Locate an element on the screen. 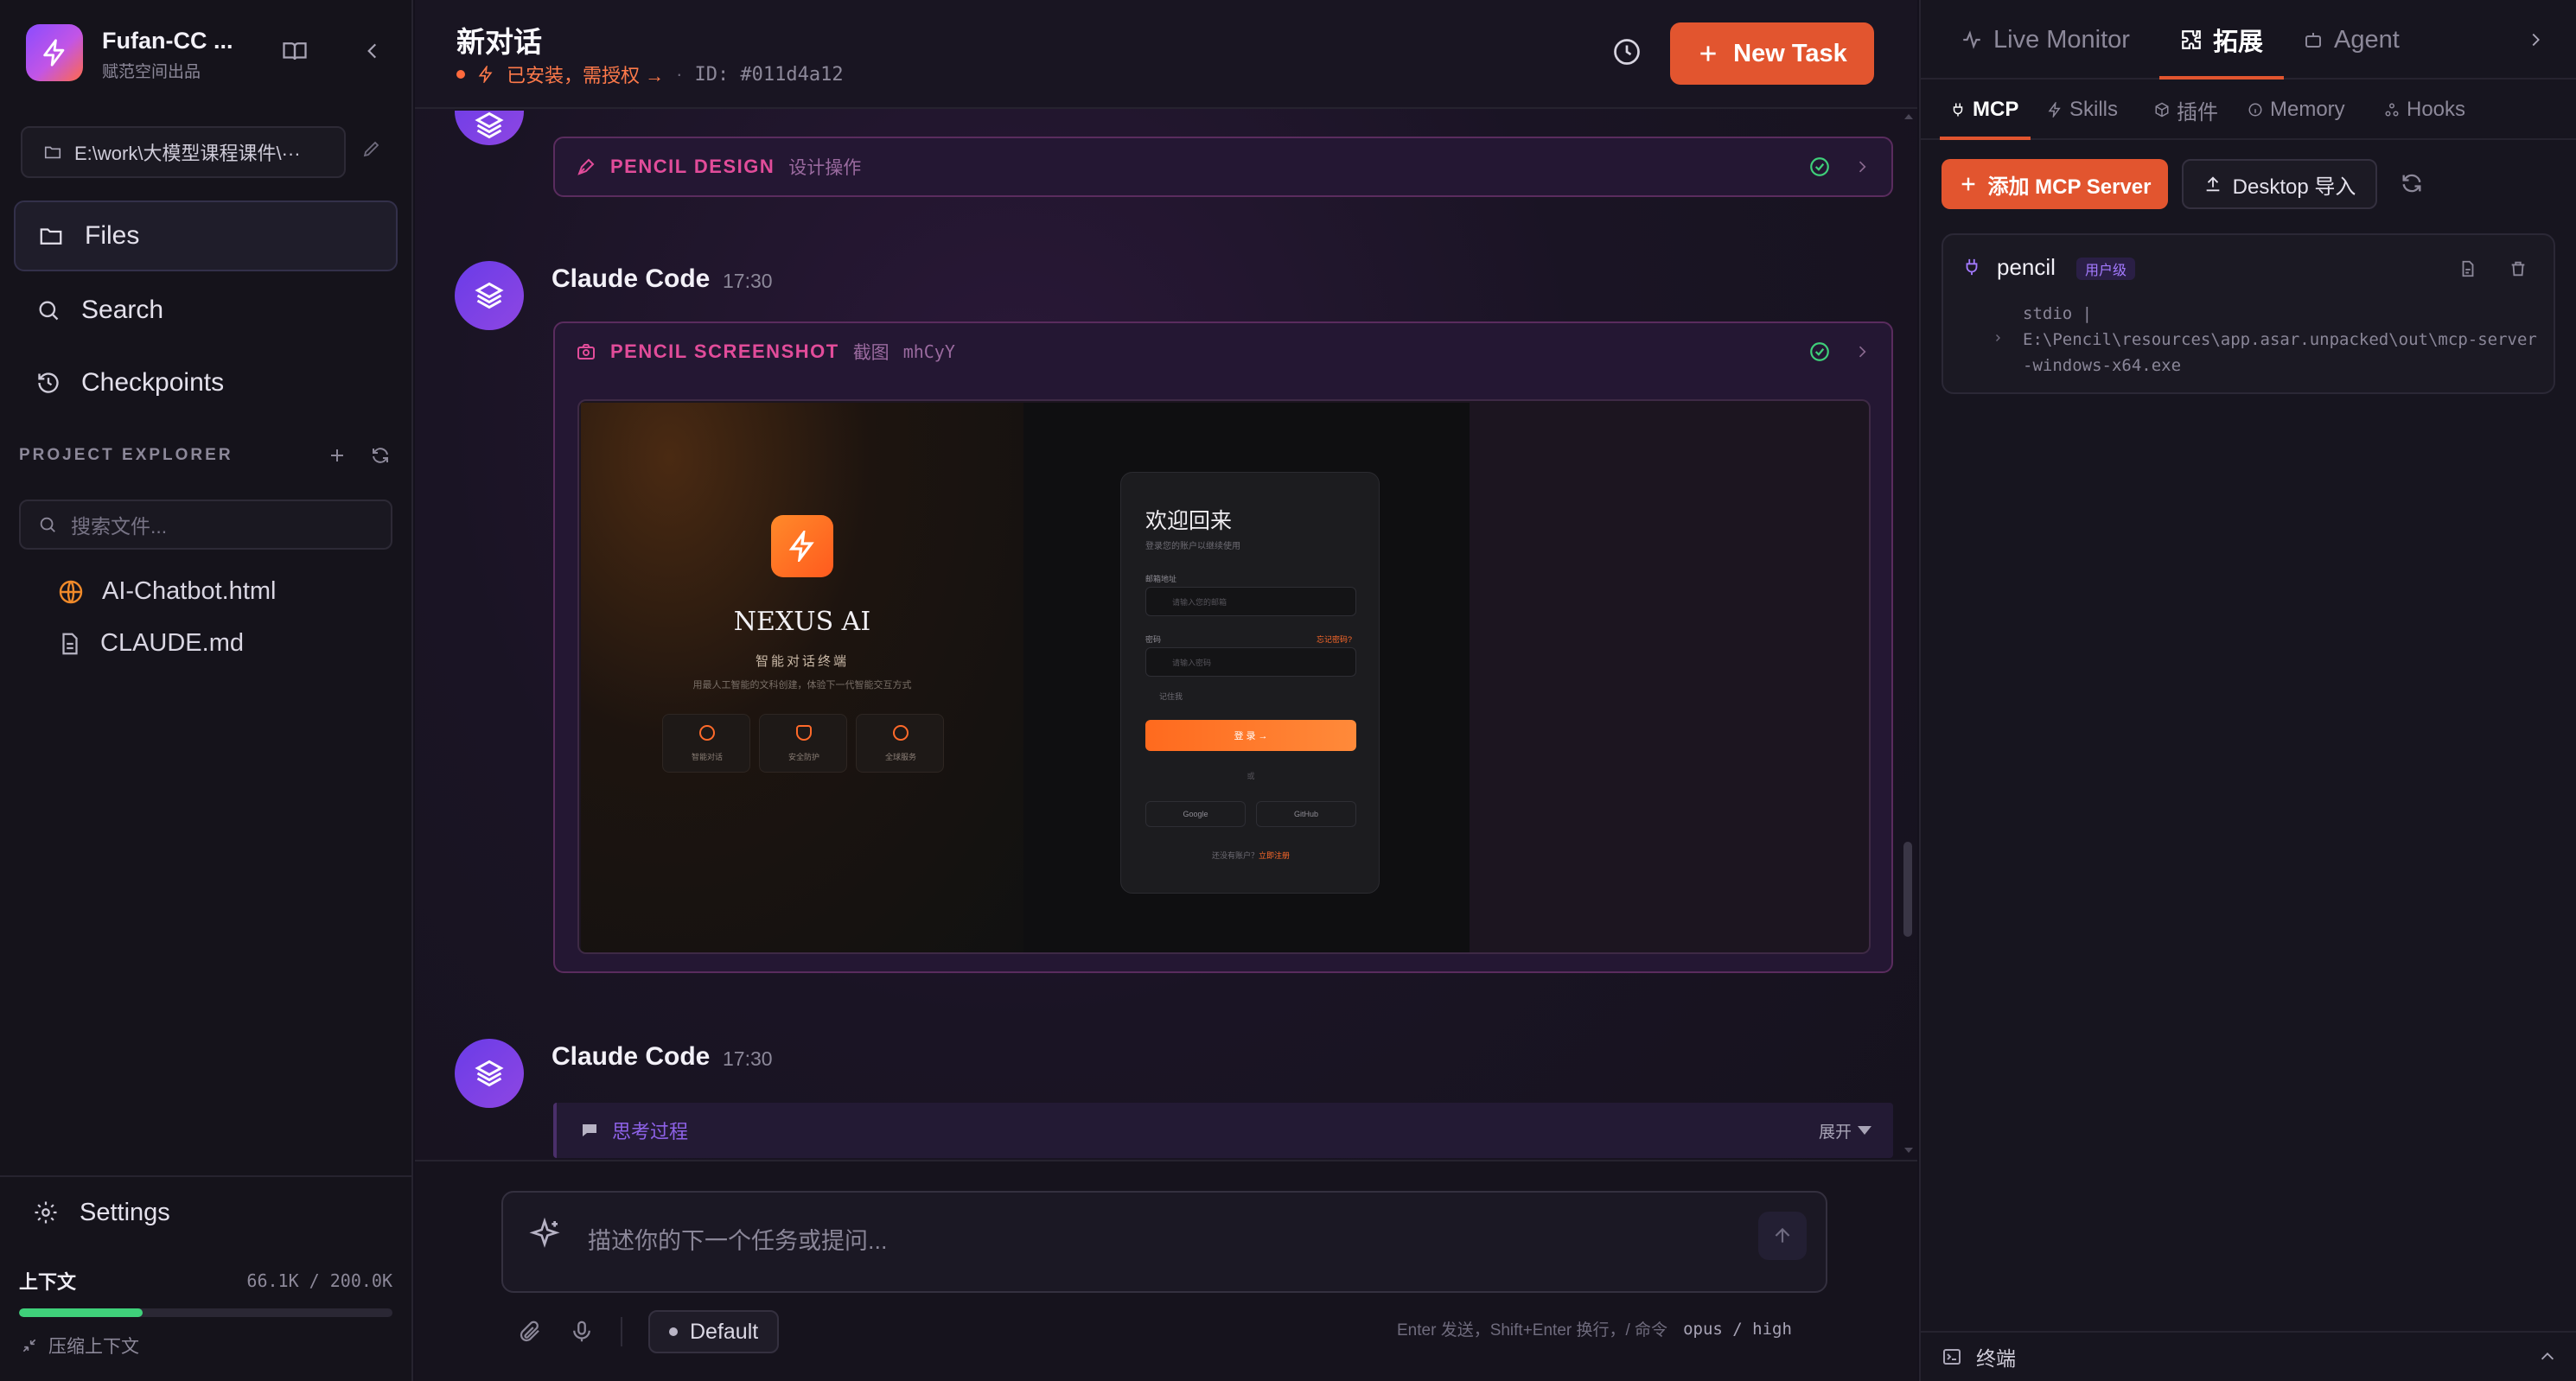 This screenshot has width=2576, height=1381. server-transport: stdio | is located at coordinates (2058, 313).